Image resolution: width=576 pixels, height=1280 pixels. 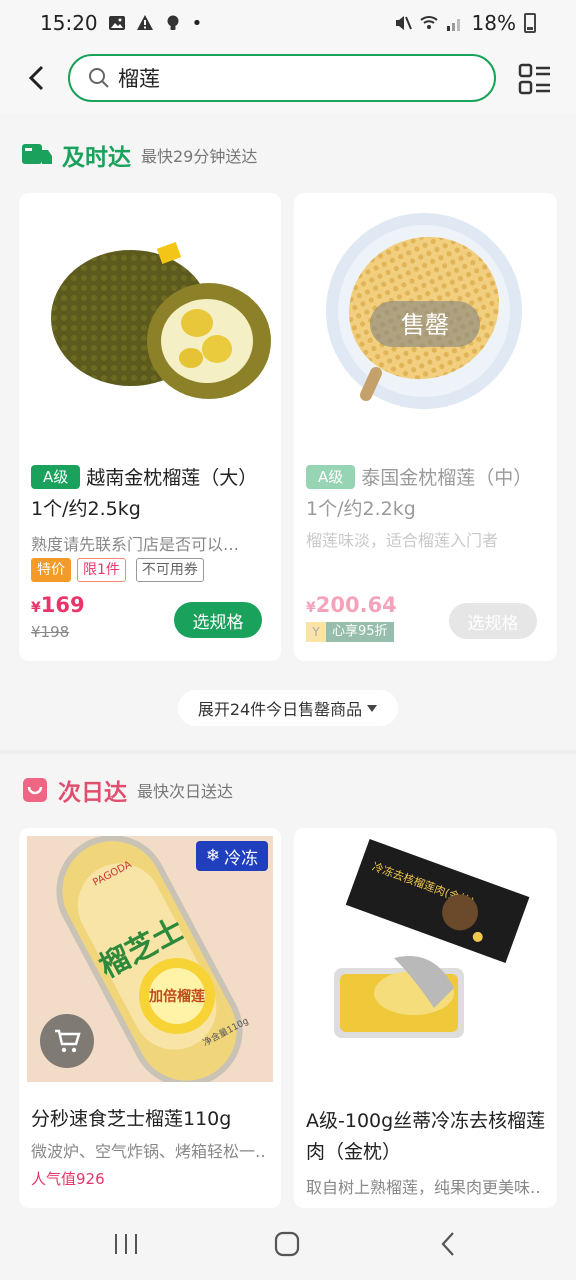 I want to click on battery-icon, so click(x=530, y=23).